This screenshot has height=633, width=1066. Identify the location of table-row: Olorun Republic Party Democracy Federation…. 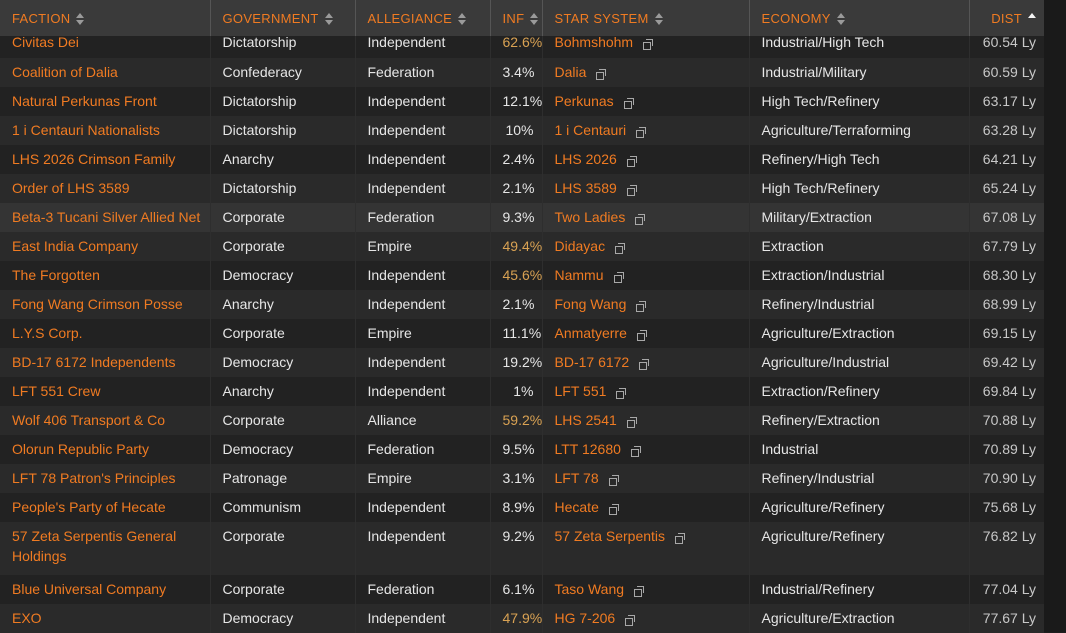
(522, 449).